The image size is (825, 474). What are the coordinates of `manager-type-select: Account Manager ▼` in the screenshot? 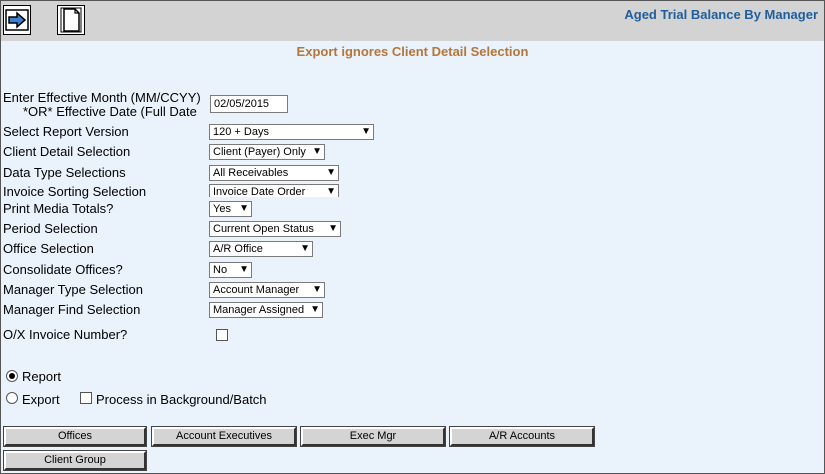 It's located at (267, 290).